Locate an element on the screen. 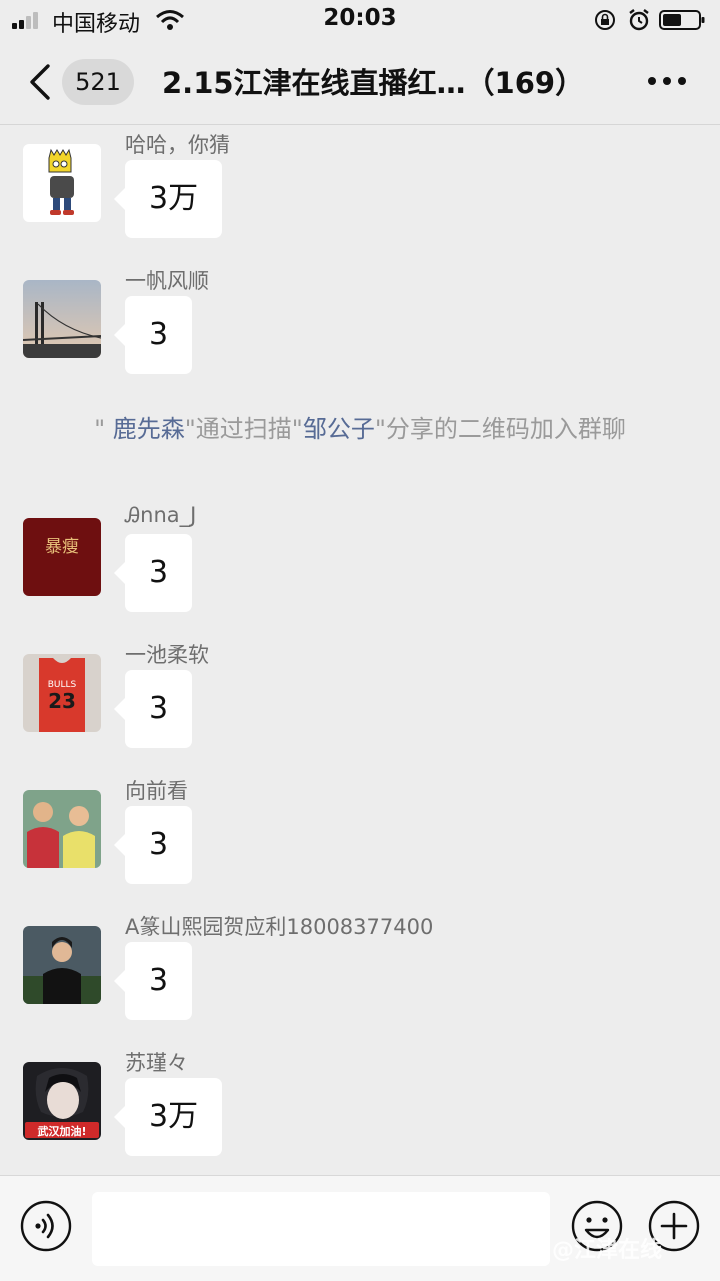 This screenshot has height=1281, width=720. notice-text: " is located at coordinates (103, 429).